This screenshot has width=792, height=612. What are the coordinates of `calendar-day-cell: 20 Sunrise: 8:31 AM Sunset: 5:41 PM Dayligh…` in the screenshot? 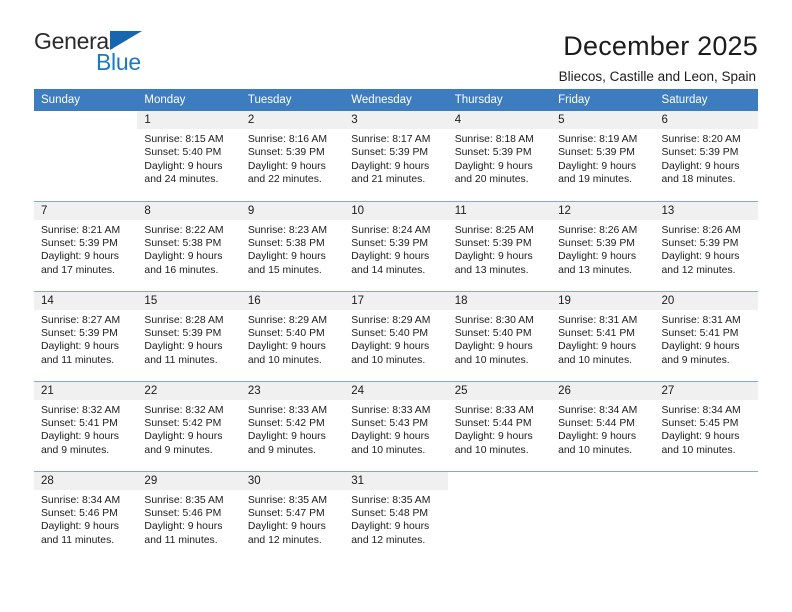 It's located at (706, 335).